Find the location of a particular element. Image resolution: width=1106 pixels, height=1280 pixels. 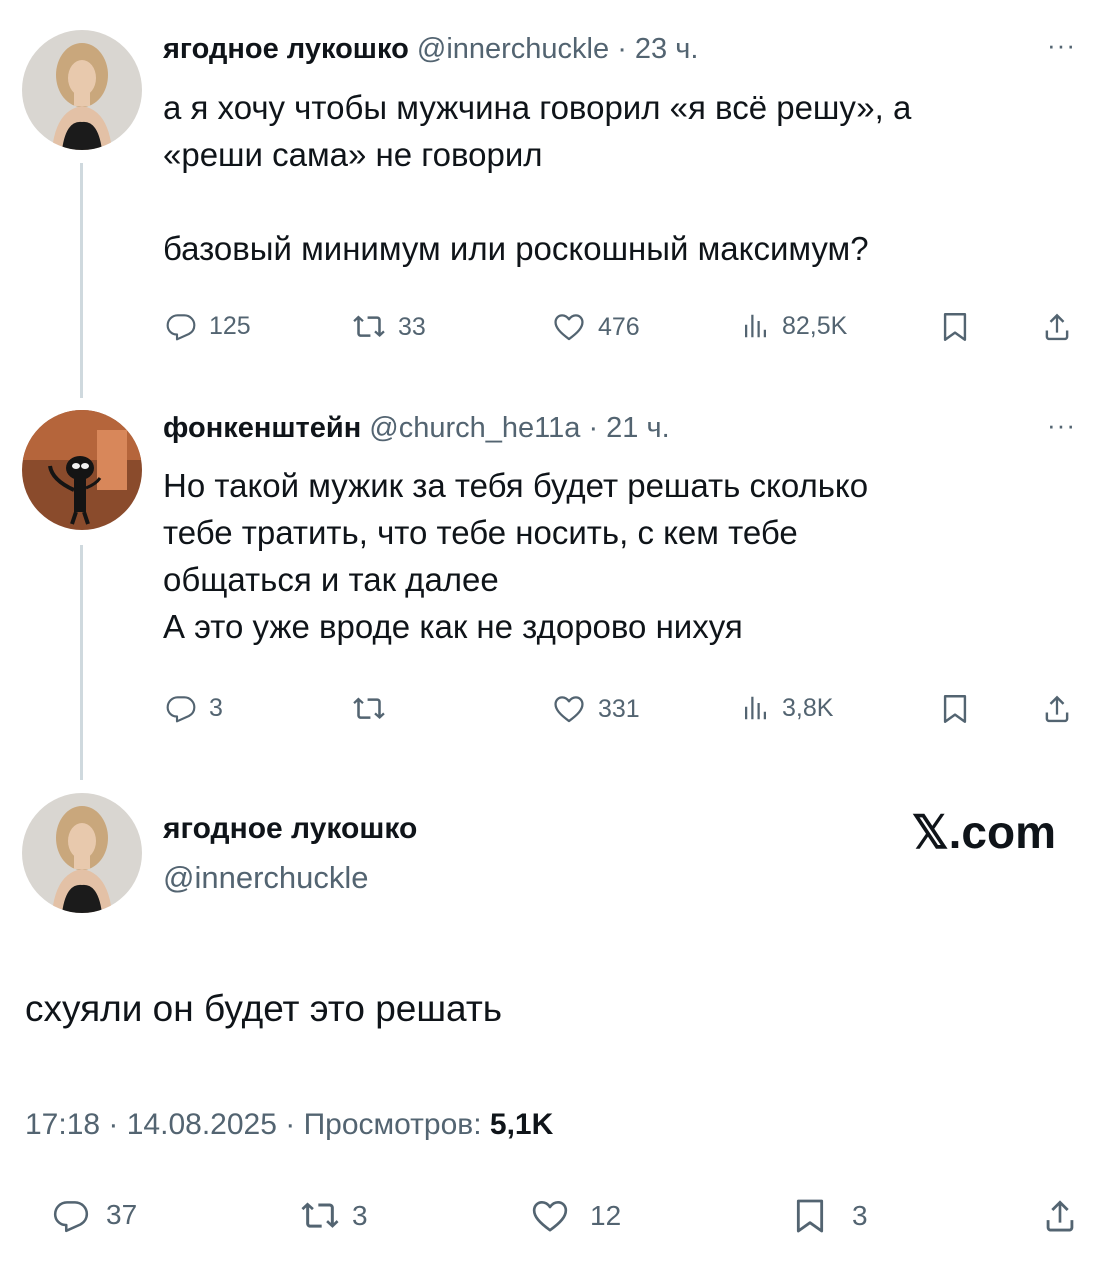

retweet-count: 33 is located at coordinates (412, 326).